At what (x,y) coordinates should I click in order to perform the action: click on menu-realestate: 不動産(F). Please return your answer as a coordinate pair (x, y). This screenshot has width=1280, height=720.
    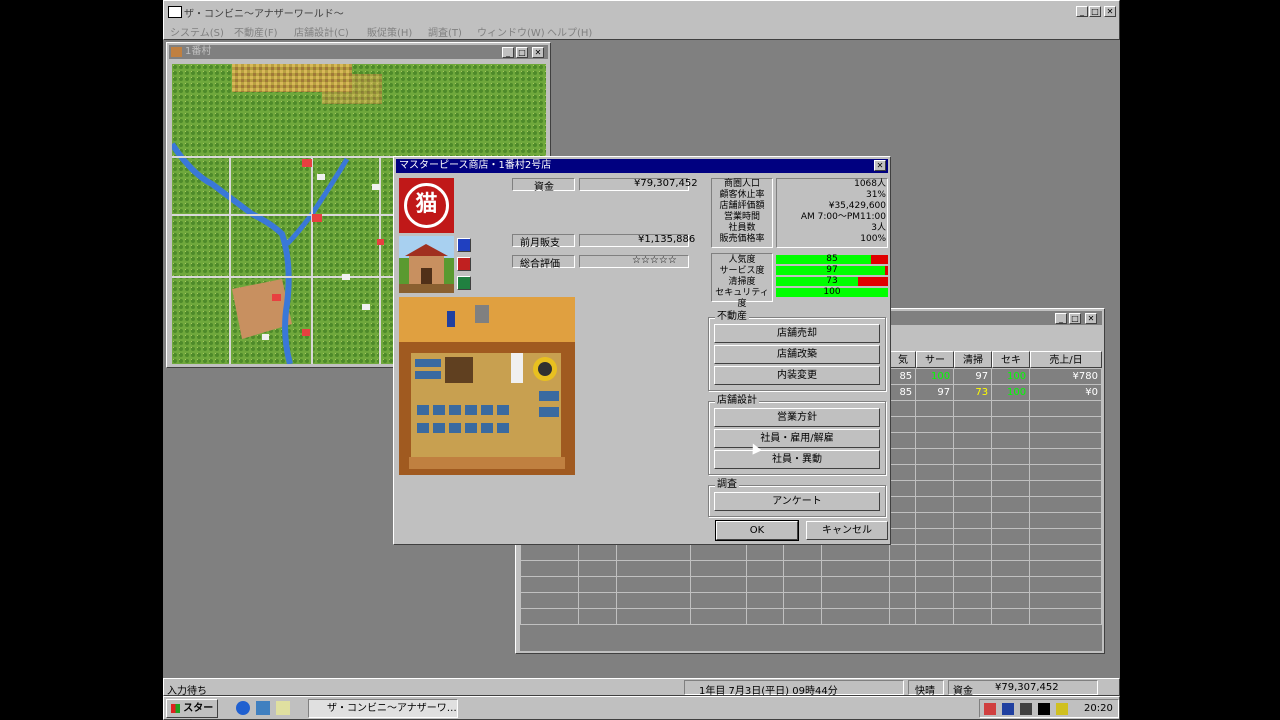
    Looking at the image, I should click on (256, 31).